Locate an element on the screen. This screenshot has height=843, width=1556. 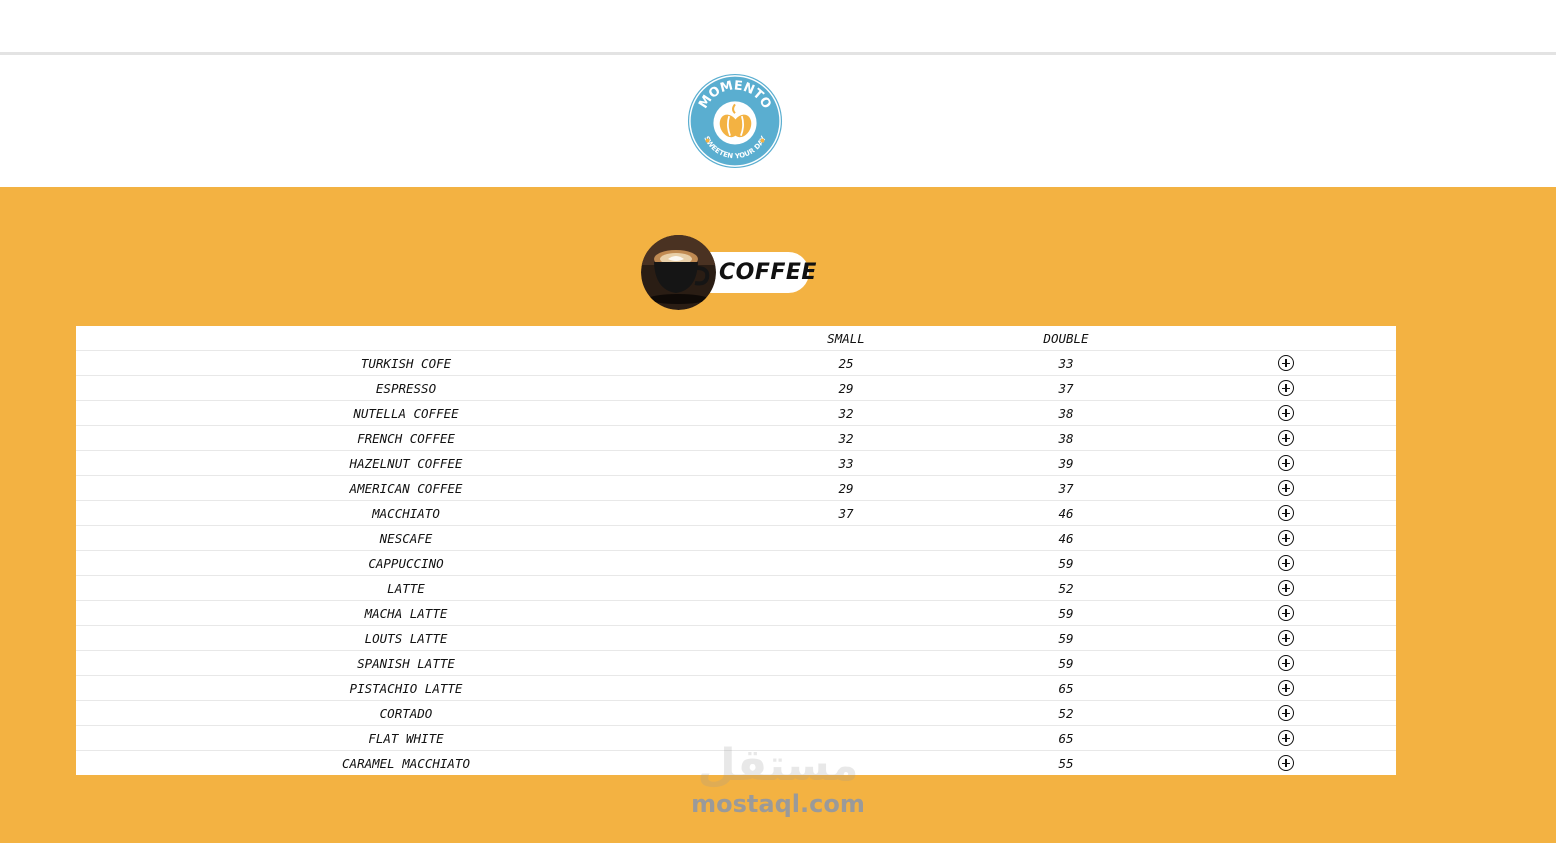
header-name is located at coordinates (406, 338).